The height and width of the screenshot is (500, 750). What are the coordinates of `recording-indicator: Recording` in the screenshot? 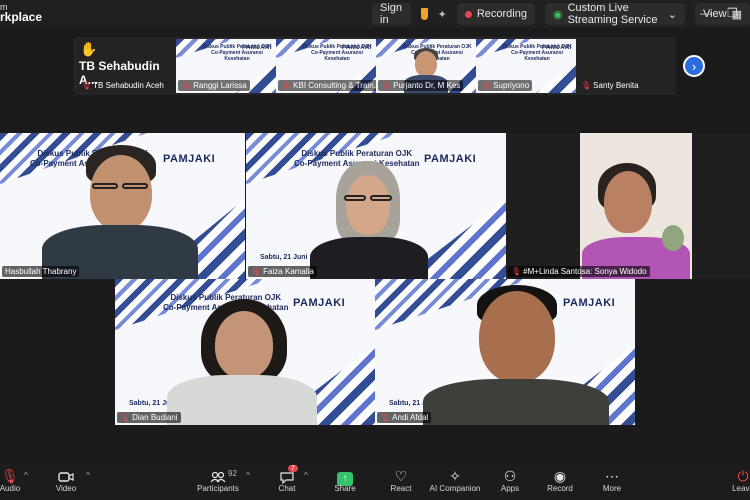 It's located at (495, 14).